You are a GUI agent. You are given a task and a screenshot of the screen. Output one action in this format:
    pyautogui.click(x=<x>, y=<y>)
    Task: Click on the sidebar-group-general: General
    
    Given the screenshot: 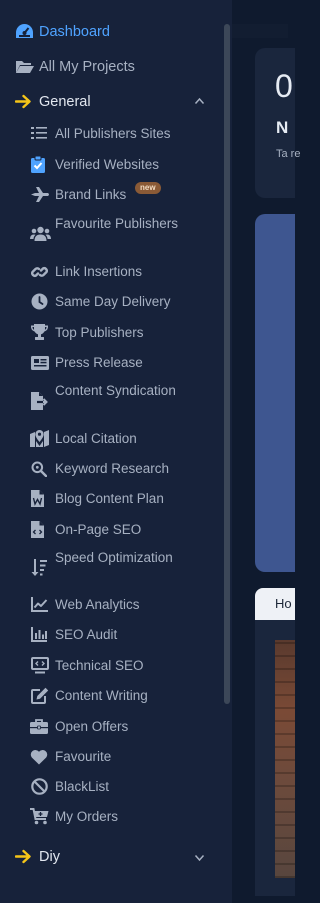 What is the action you would take?
    pyautogui.click(x=110, y=102)
    